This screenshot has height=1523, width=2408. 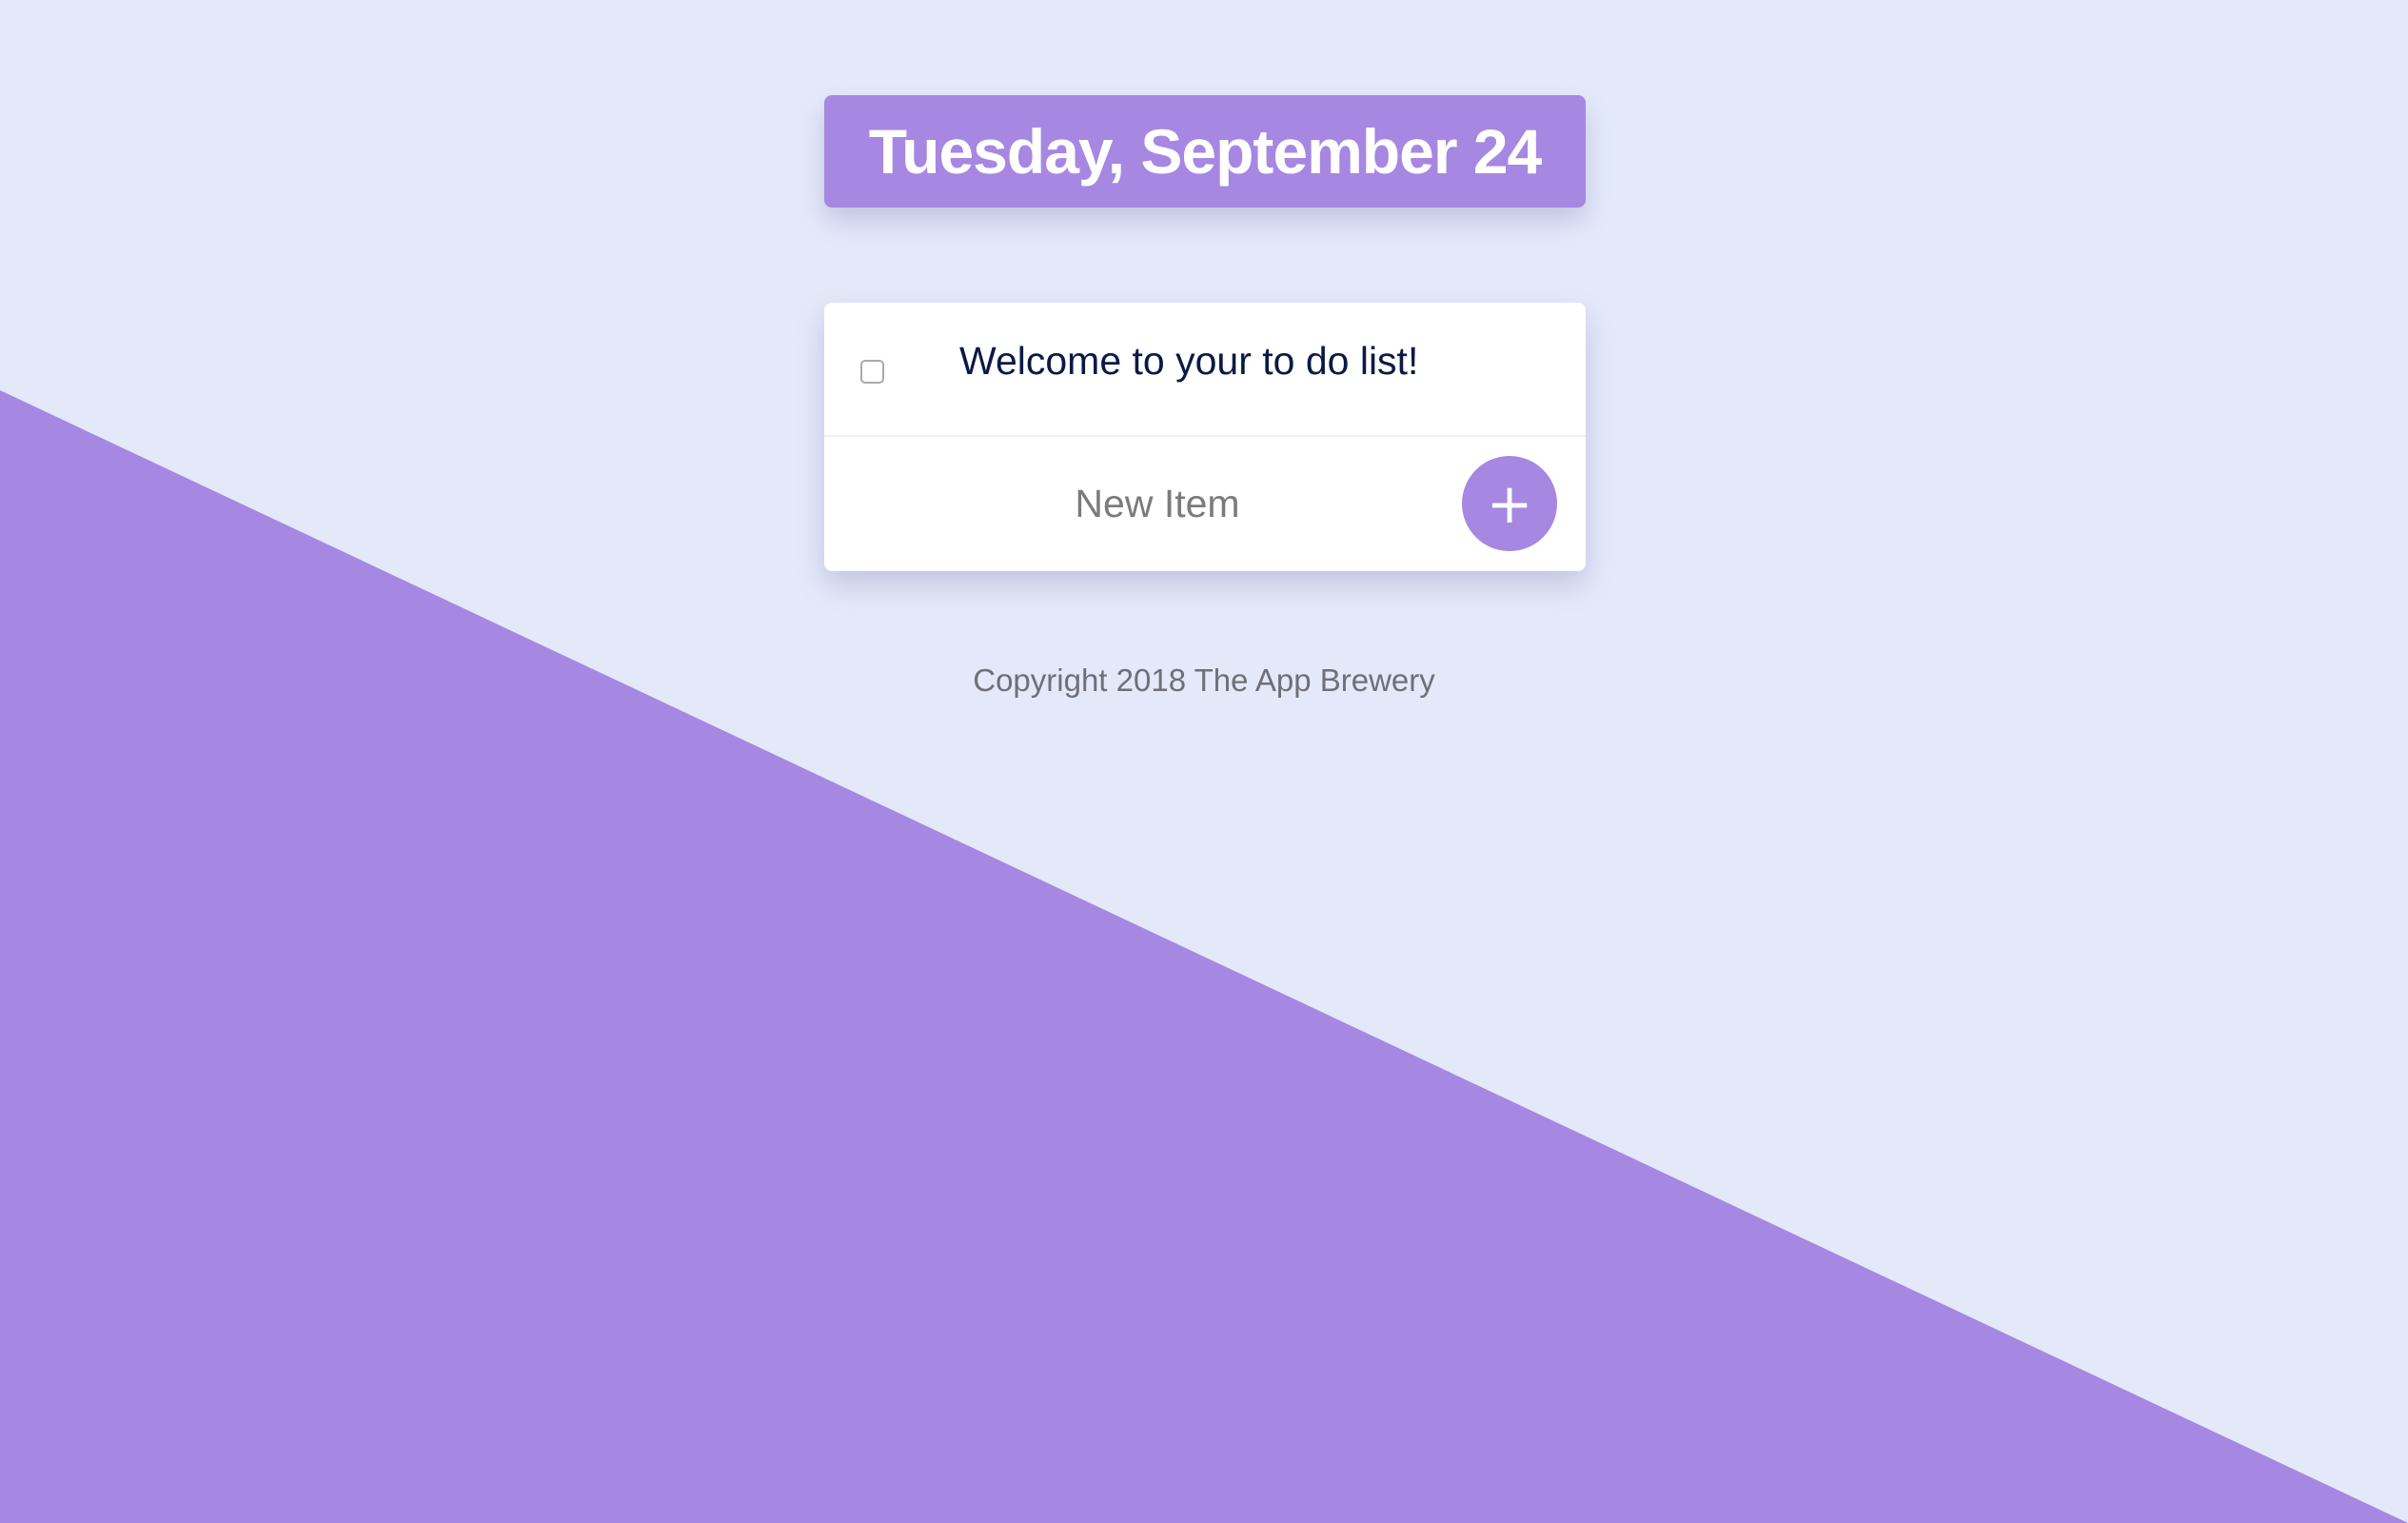 What do you see at coordinates (872, 372) in the screenshot?
I see `item-checkbox` at bounding box center [872, 372].